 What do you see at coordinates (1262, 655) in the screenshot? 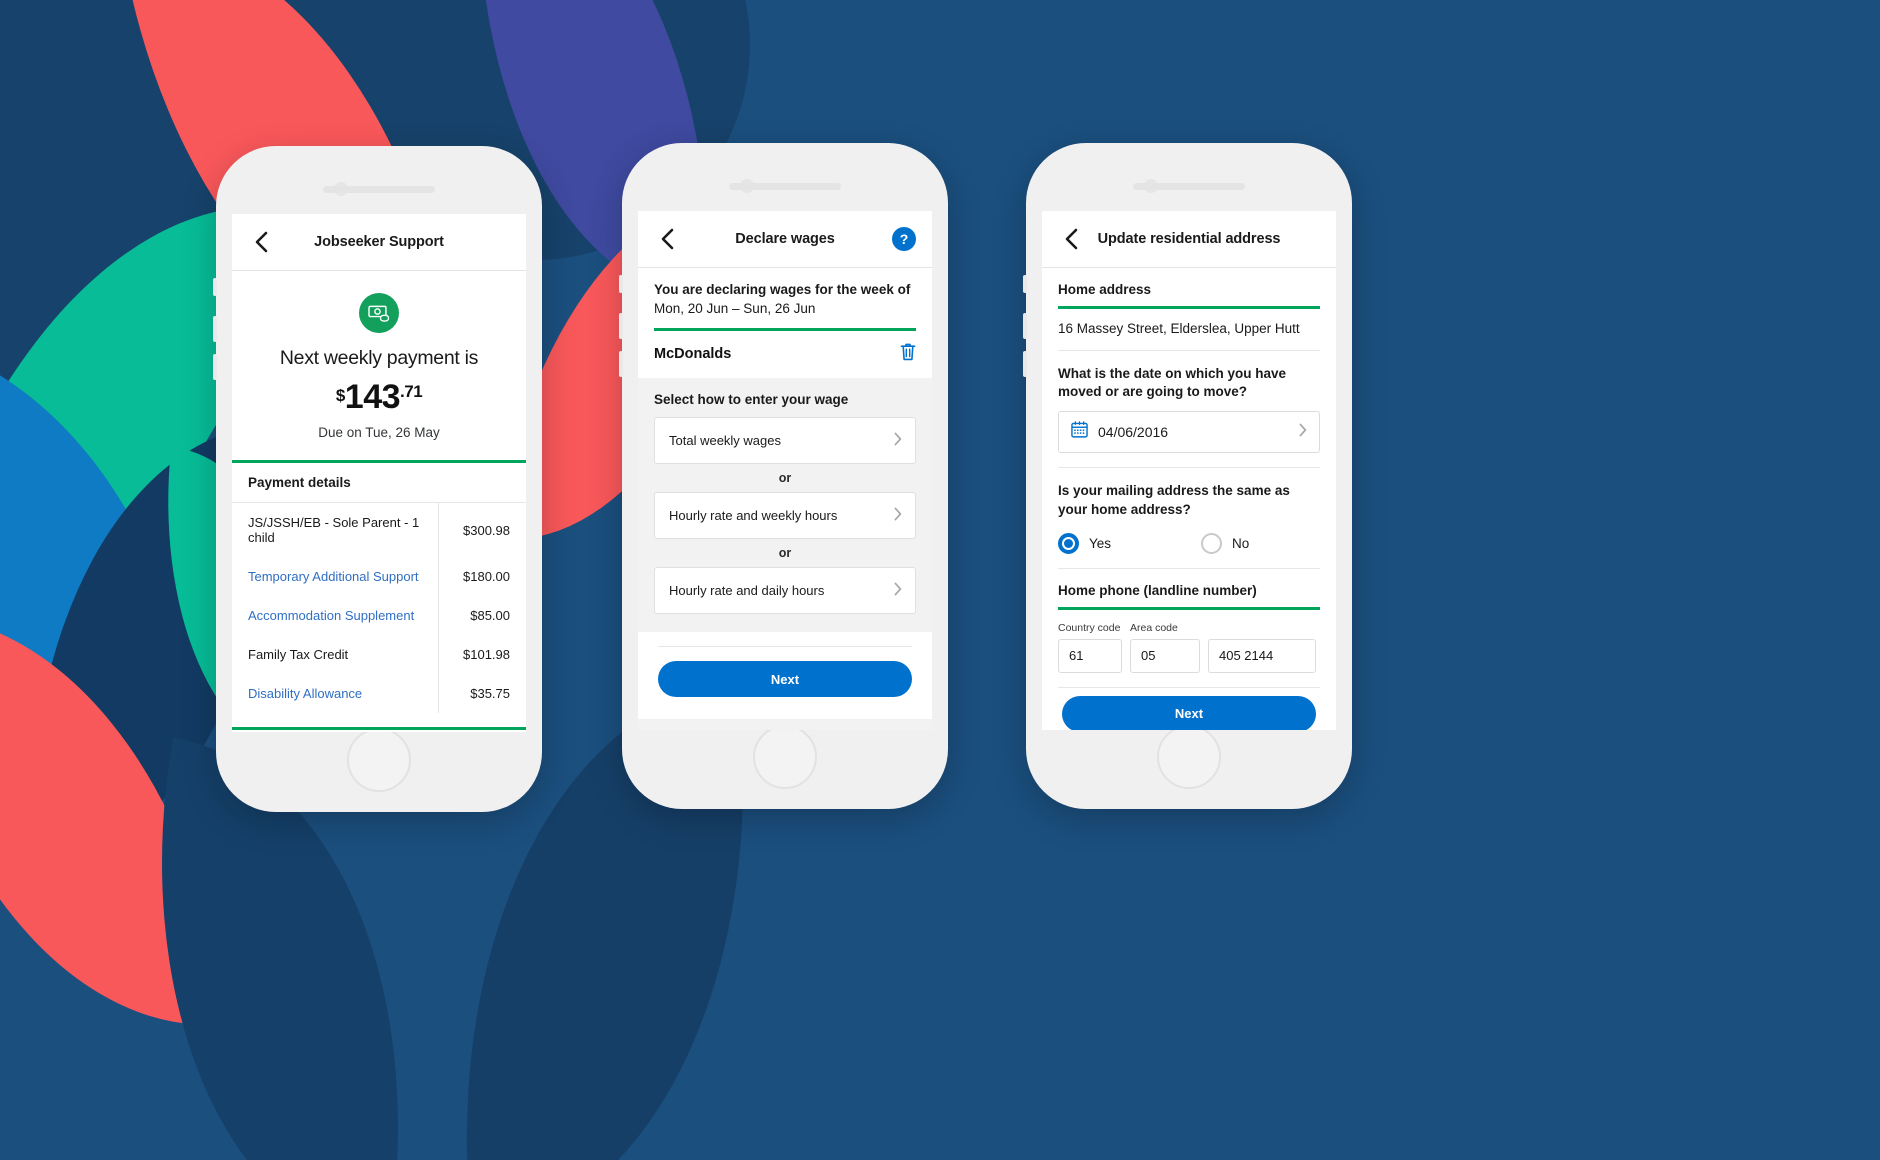
I see `phone-number-input` at bounding box center [1262, 655].